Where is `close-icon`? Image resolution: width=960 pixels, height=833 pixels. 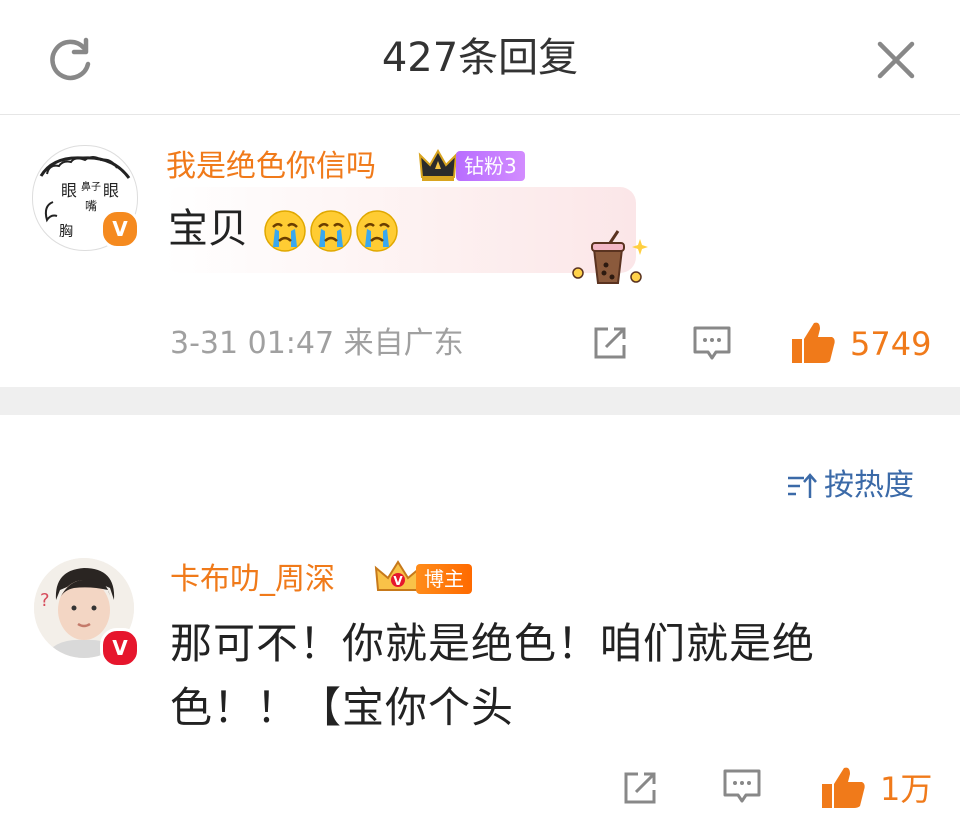 close-icon is located at coordinates (896, 60).